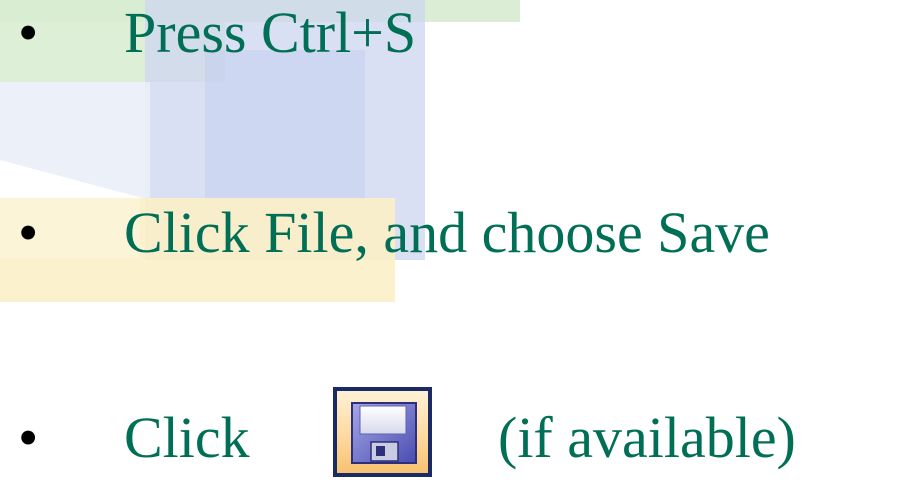 The image size is (901, 487). Describe the element at coordinates (447, 232) in the screenshot. I see `bullet-text: Click File, and choose Save` at that location.